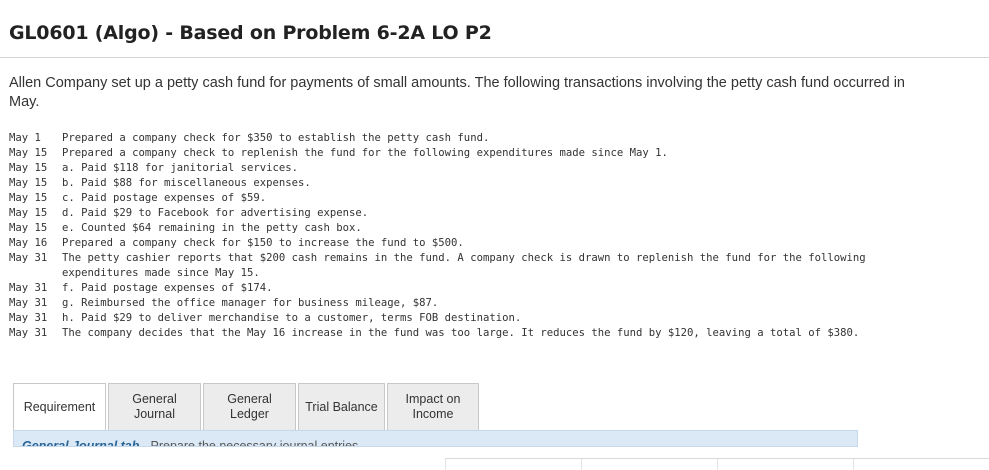 The image size is (989, 470). Describe the element at coordinates (28, 243) in the screenshot. I see `transaction-date: May 16` at that location.